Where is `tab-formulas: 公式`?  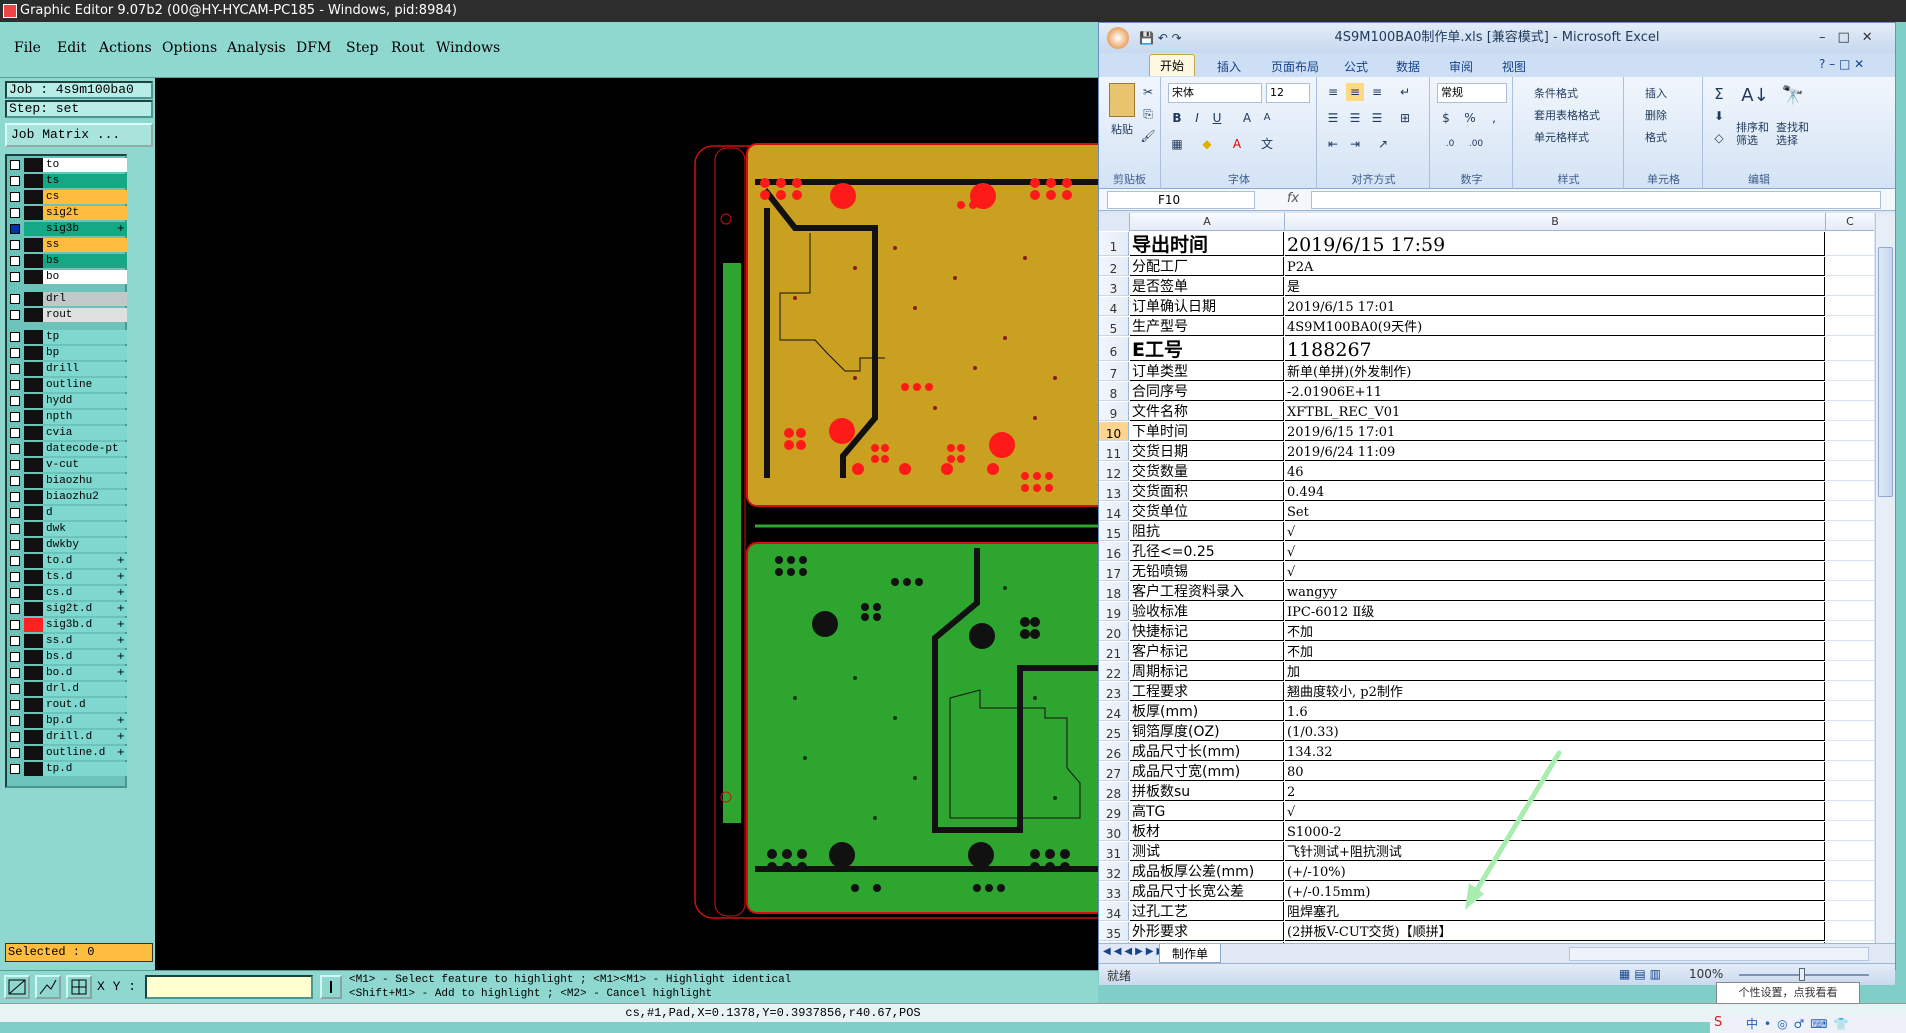
tab-formulas: 公式 is located at coordinates (1356, 66).